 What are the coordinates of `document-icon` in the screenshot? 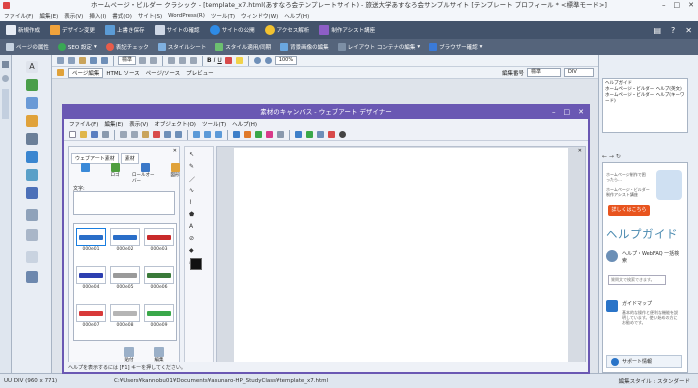 It's located at (32, 257).